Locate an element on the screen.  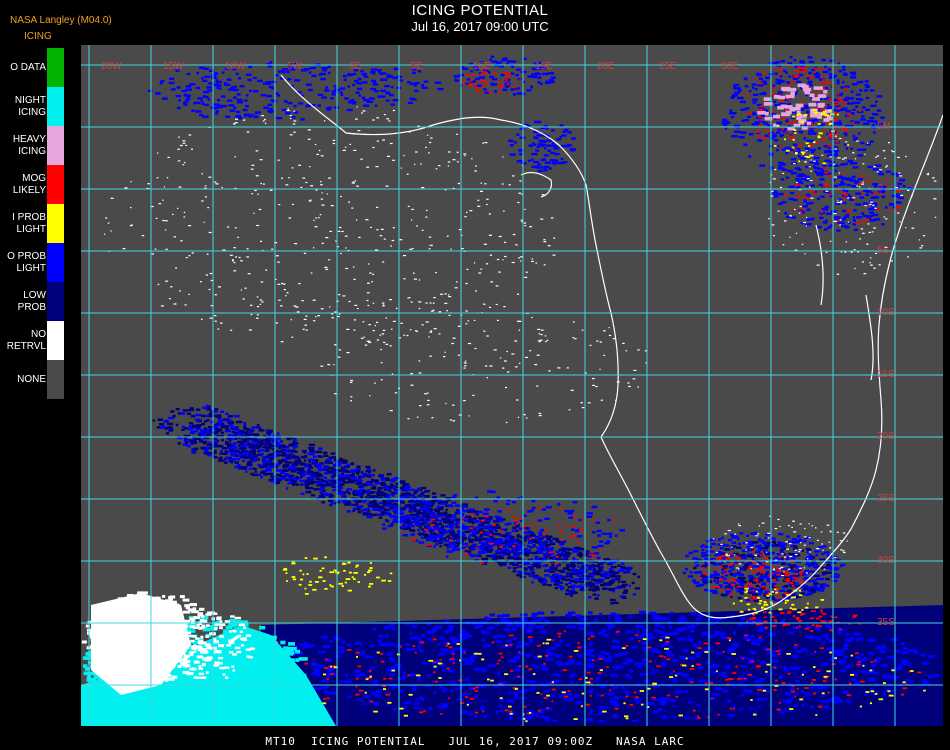
legend-swatch is located at coordinates (55, 223).